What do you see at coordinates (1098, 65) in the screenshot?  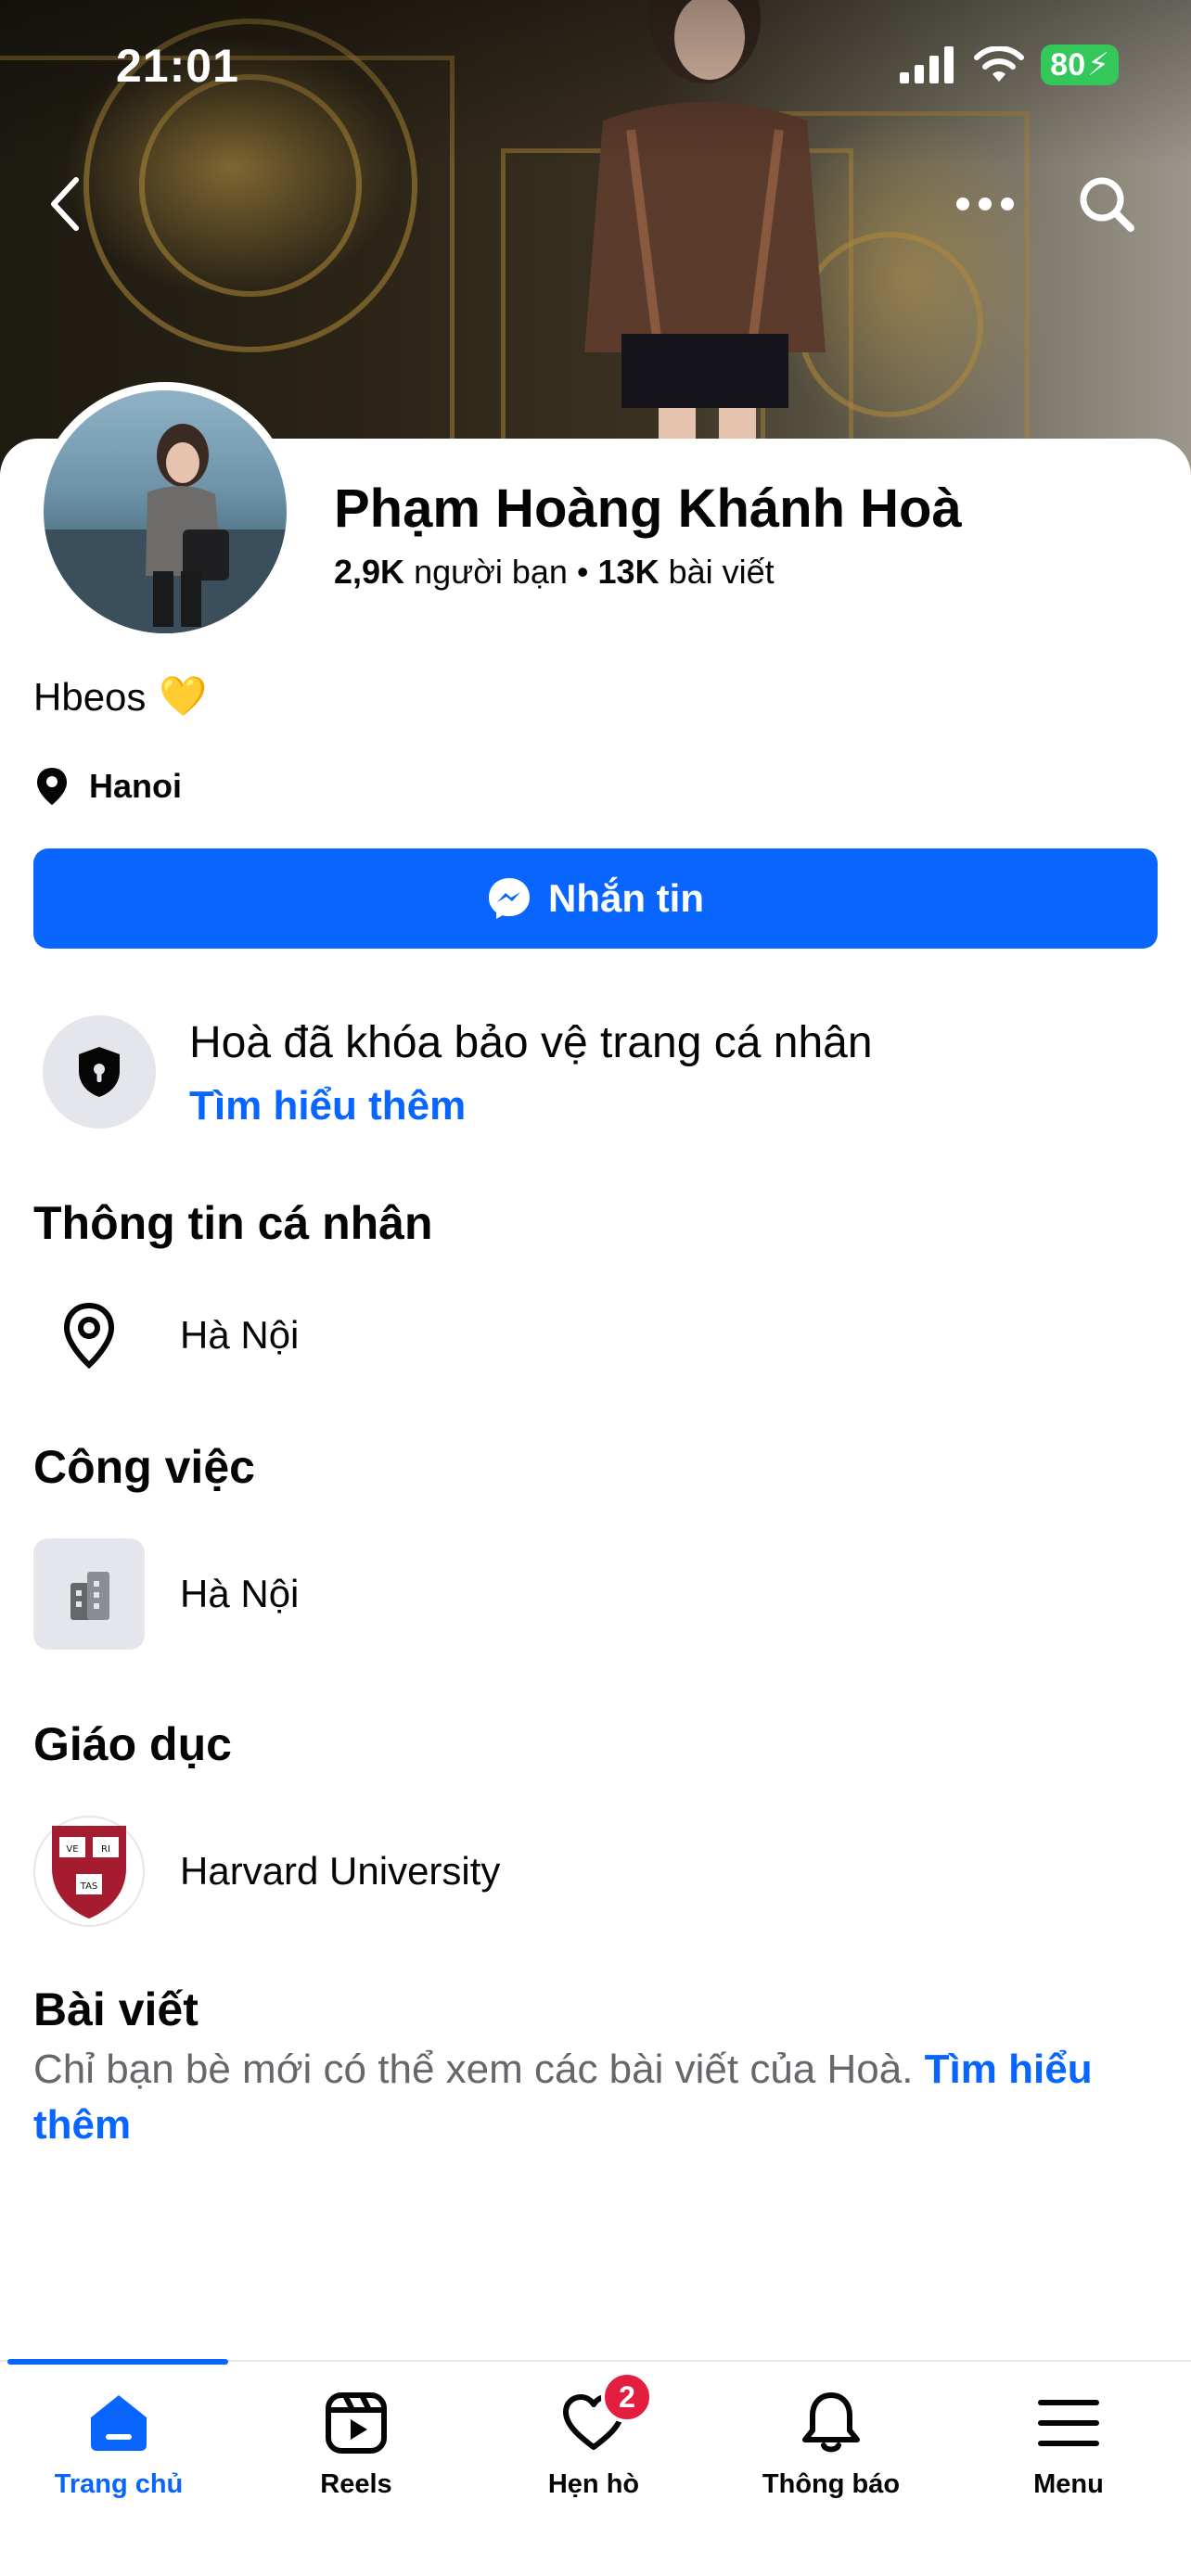 I see `charging-icon: ⚡` at bounding box center [1098, 65].